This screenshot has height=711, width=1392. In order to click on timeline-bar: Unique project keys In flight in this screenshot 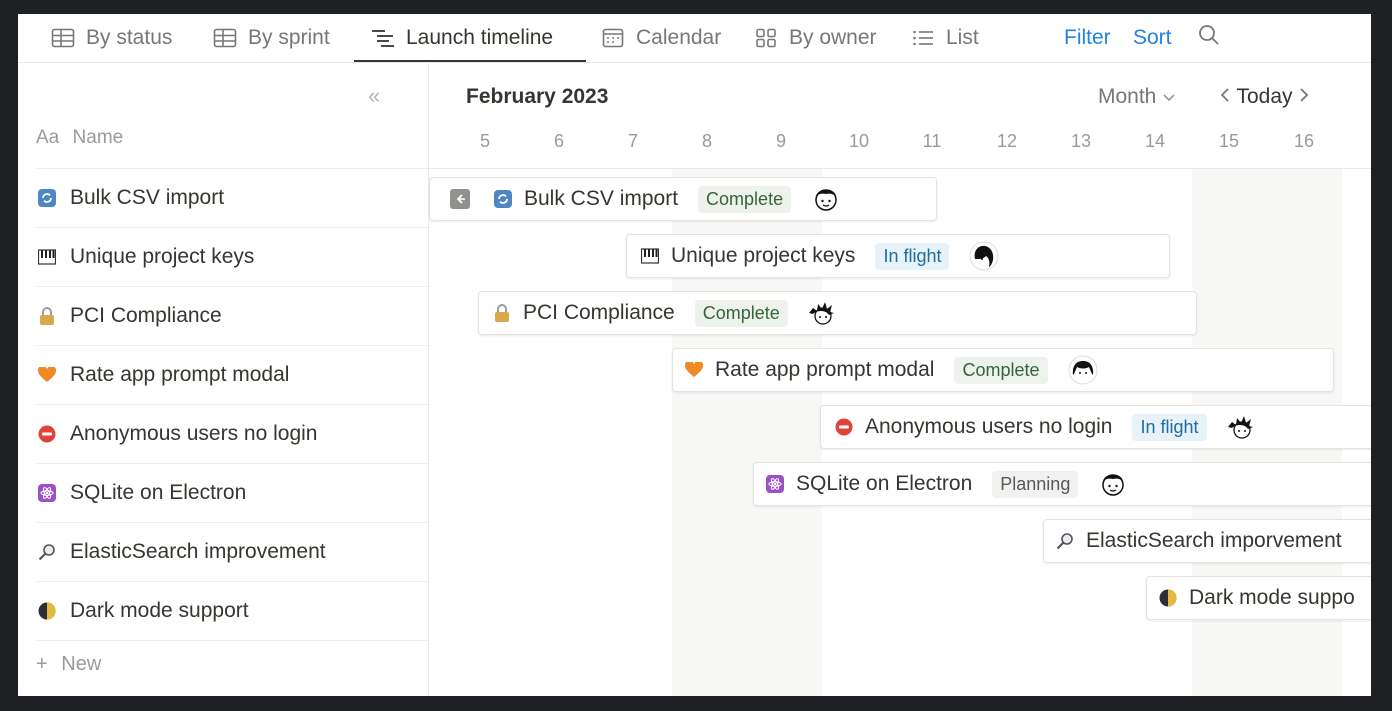, I will do `click(898, 256)`.